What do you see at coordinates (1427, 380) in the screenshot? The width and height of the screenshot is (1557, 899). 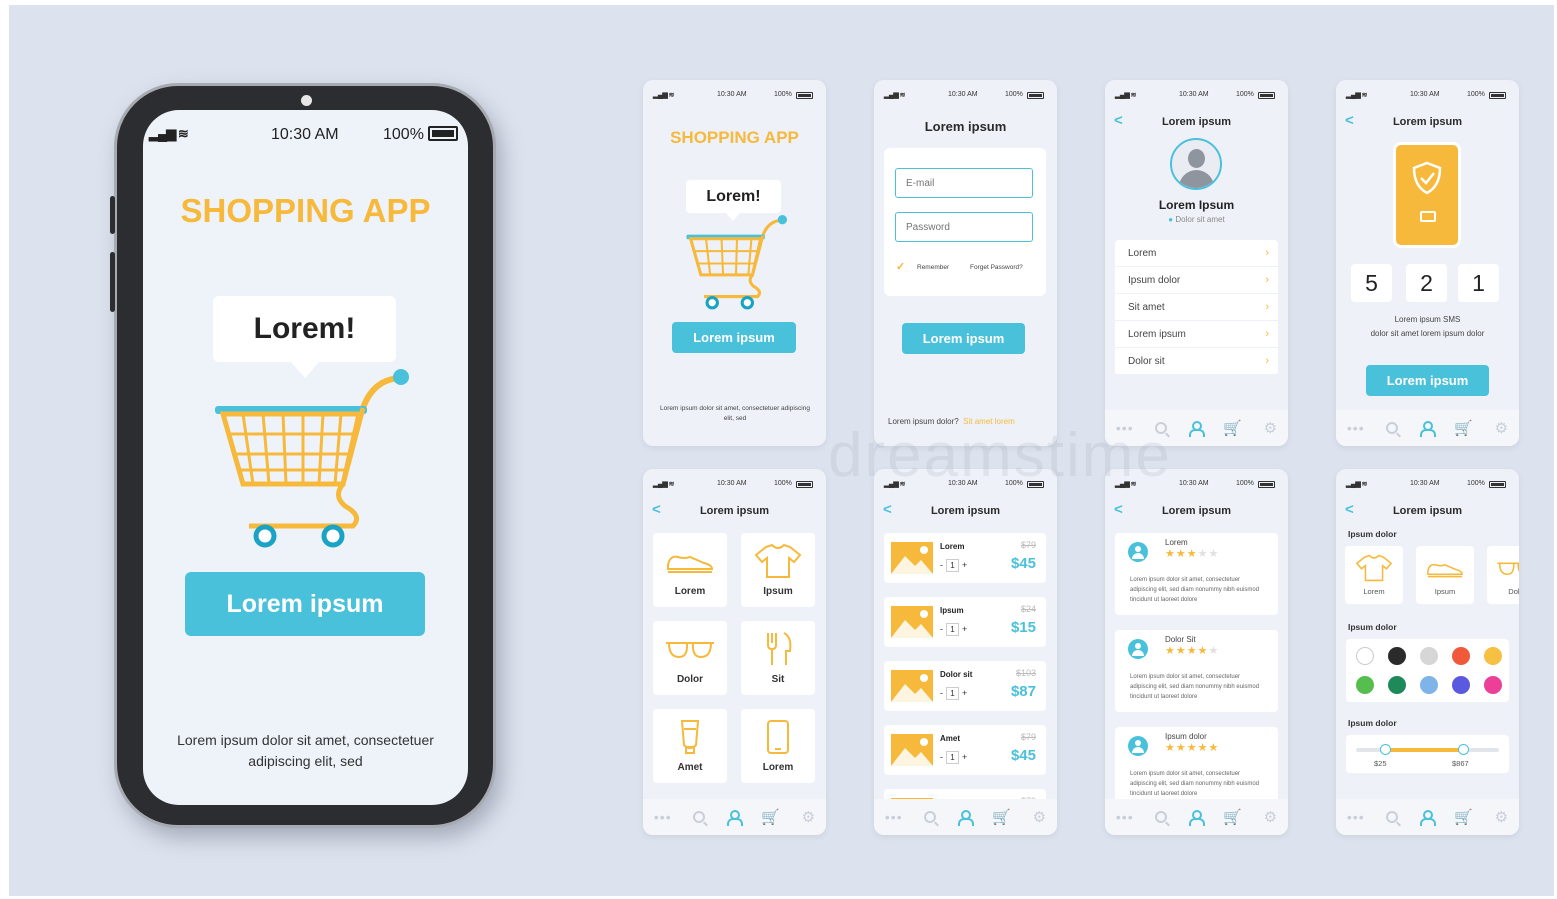 I see `verify-button: Lorem ipsum` at bounding box center [1427, 380].